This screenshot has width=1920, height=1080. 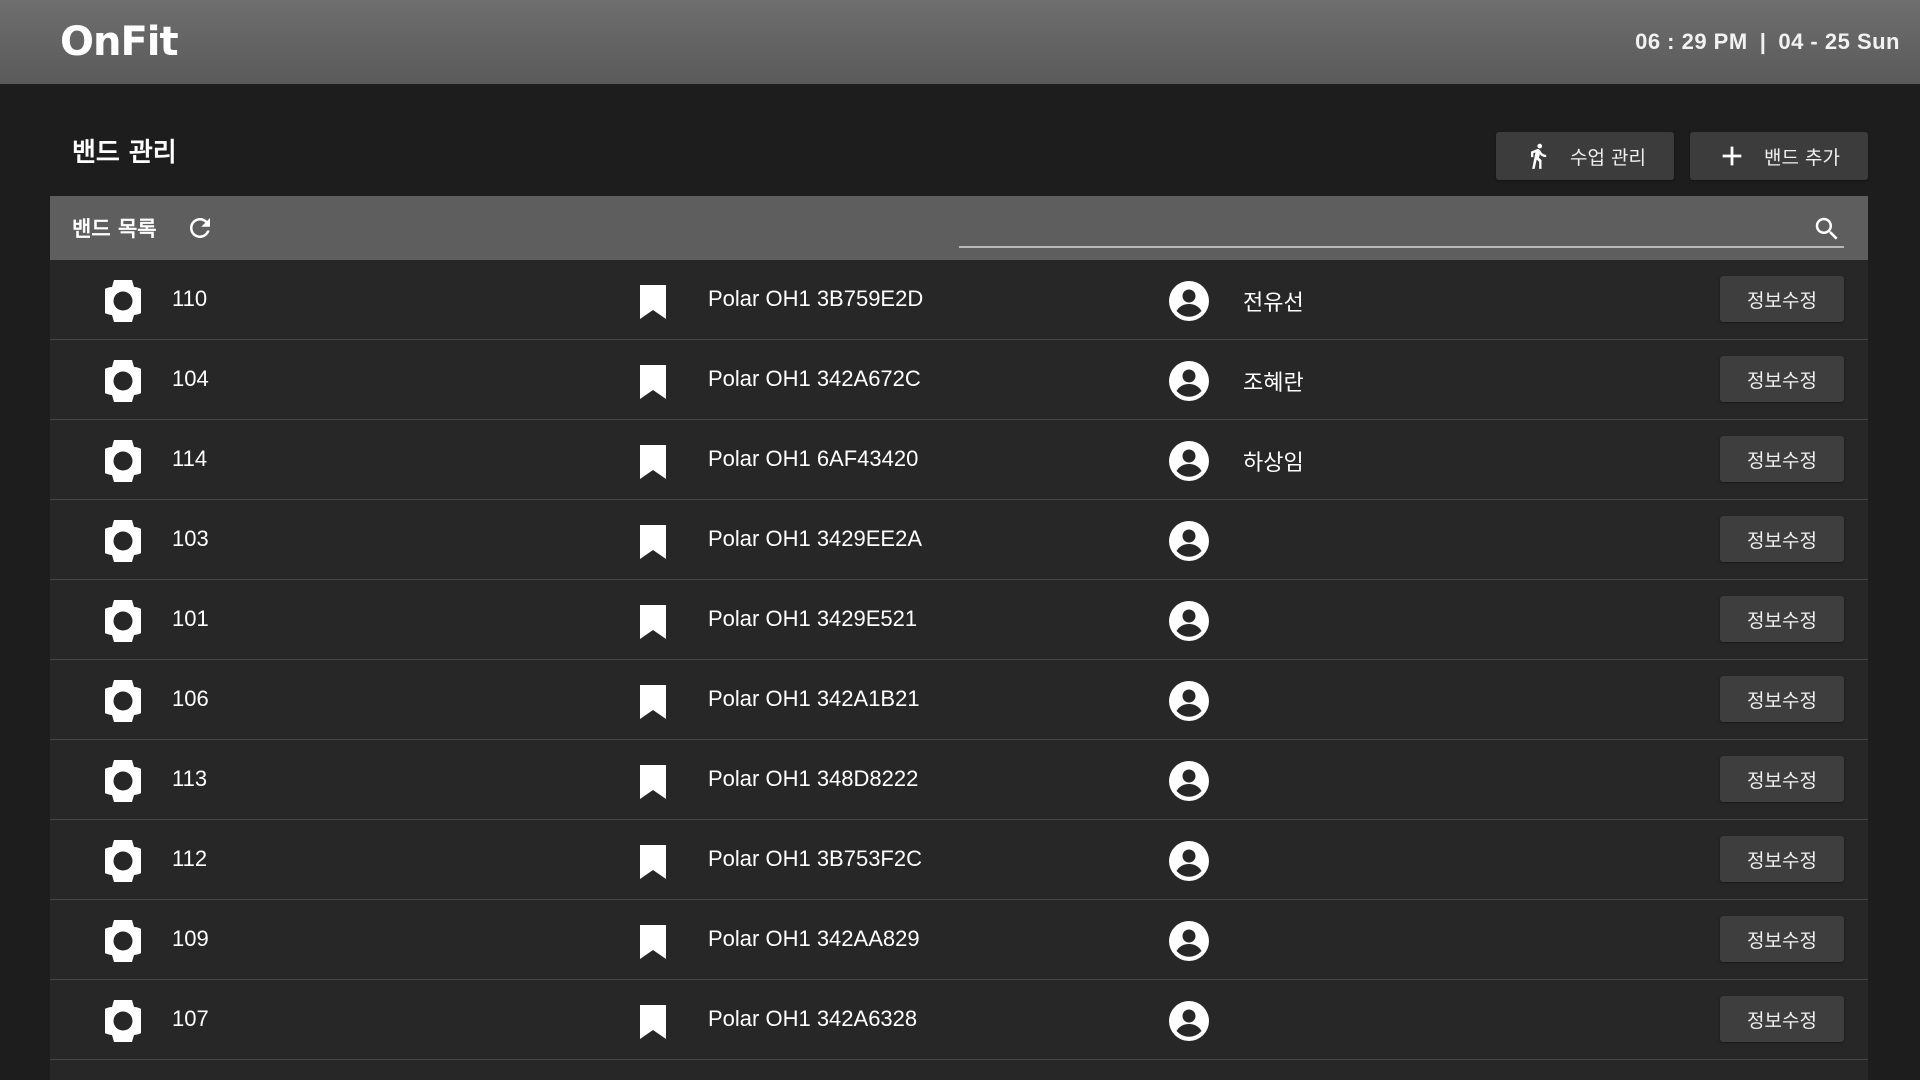 What do you see at coordinates (1732, 156) in the screenshot?
I see `plus-icon` at bounding box center [1732, 156].